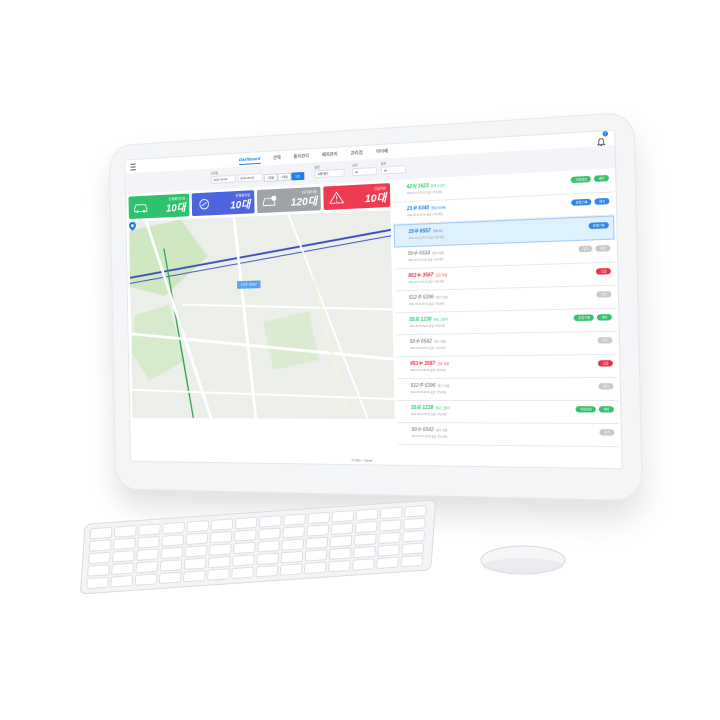  What do you see at coordinates (357, 197) in the screenshot?
I see `card-emergency: 긴급차량 10대` at bounding box center [357, 197].